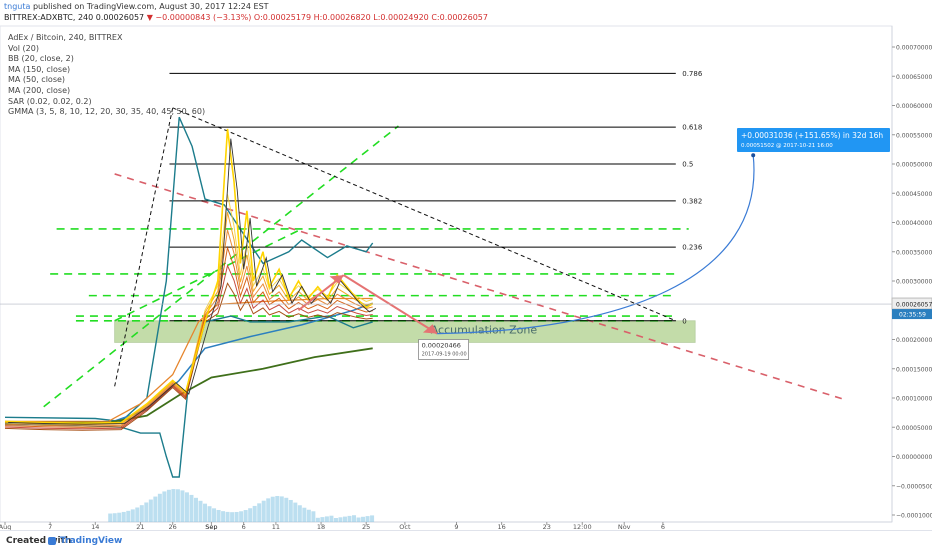  I want to click on x-tick-label: 9, so click(456, 526).